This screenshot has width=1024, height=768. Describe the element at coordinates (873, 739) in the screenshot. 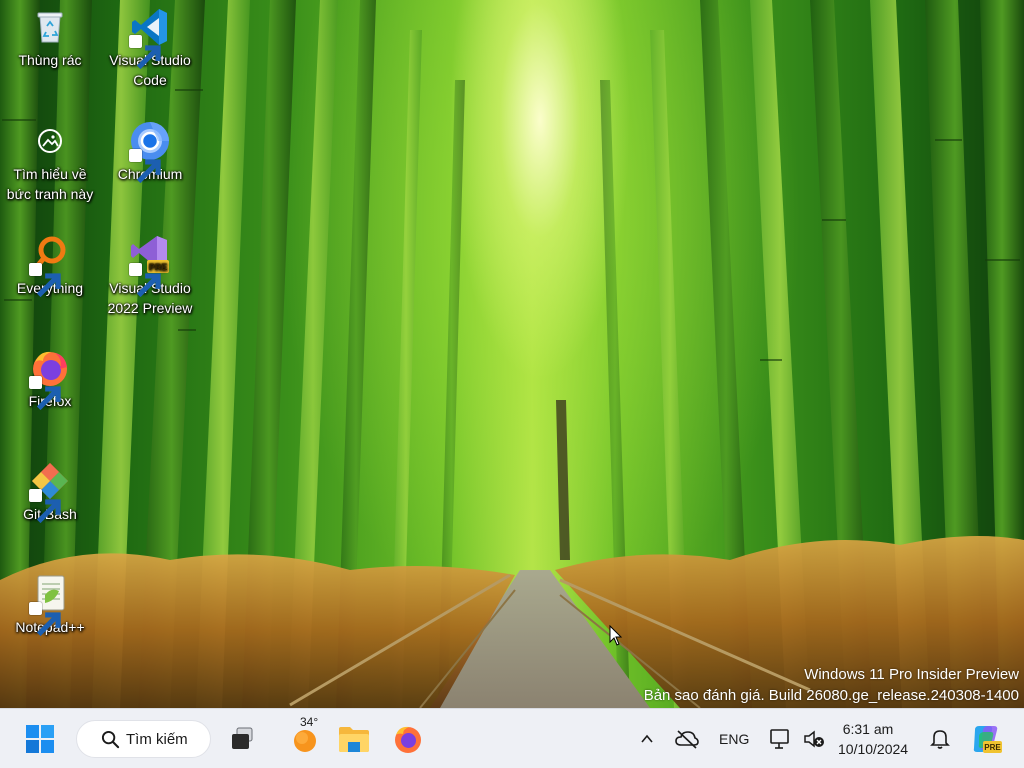

I see `taskbar-clock: 6:31 am 10/10/2024` at that location.